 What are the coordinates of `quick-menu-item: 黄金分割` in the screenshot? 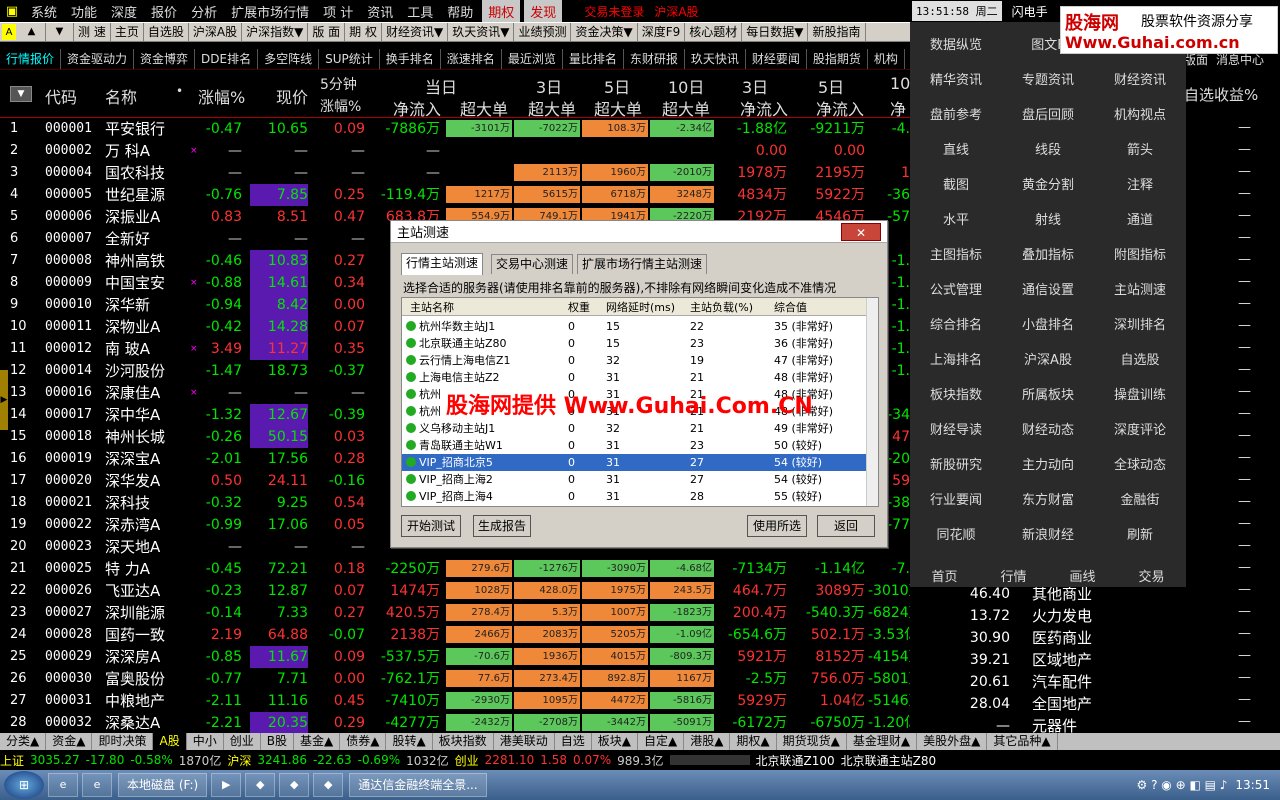 It's located at (1048, 183).